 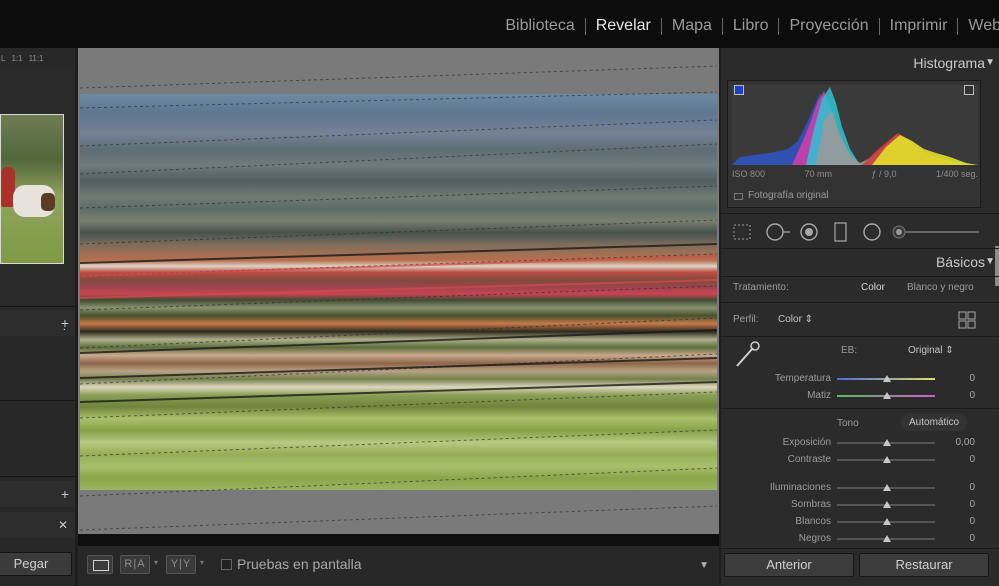 I want to click on plus-icon: +, so click(x=65, y=494).